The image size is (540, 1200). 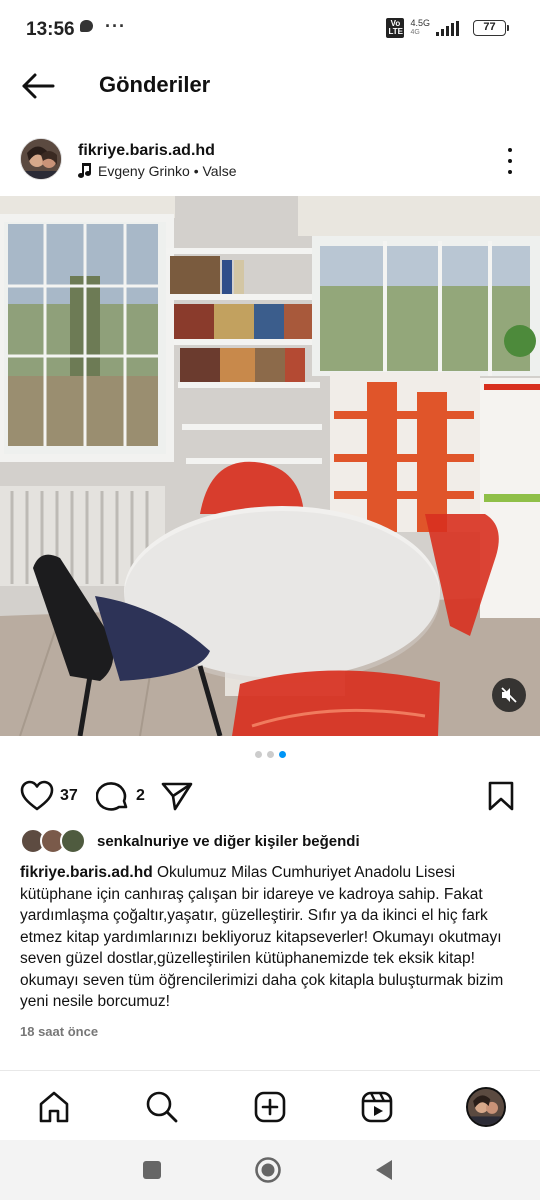 I want to click on reels-icon, so click(x=377, y=1107).